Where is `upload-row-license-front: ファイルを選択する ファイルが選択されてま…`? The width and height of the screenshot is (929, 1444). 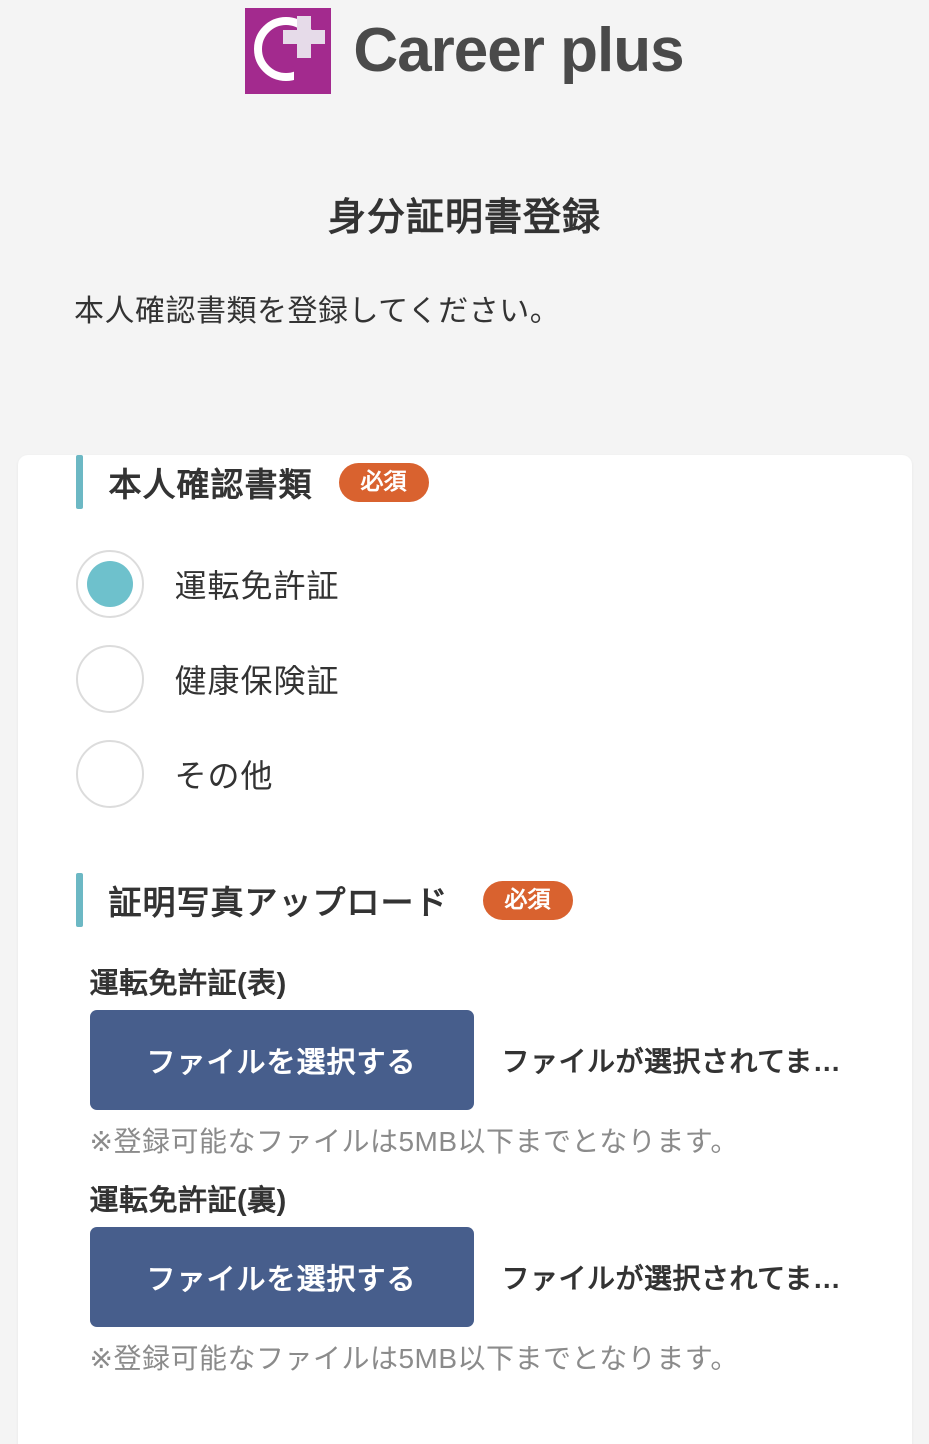 upload-row-license-front: ファイルを選択する ファイルが選択されてま… is located at coordinates (480, 1059).